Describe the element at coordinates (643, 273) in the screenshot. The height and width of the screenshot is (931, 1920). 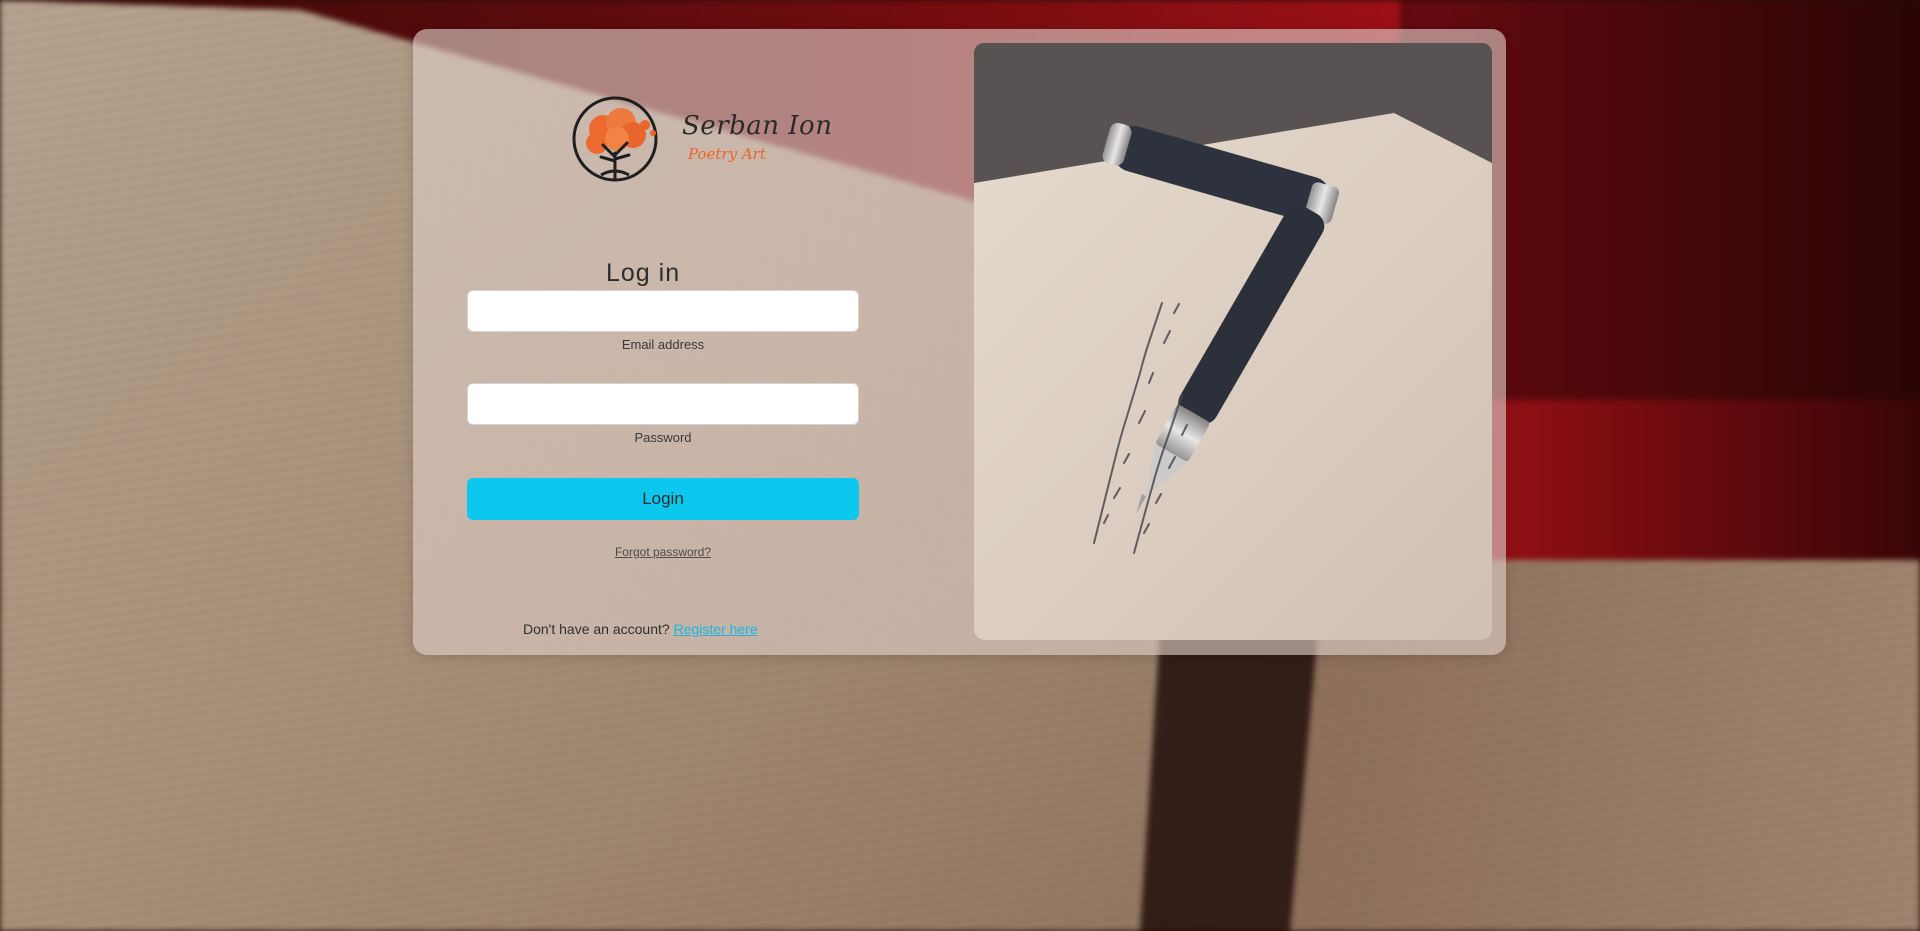
I see `page-title: Log in` at that location.